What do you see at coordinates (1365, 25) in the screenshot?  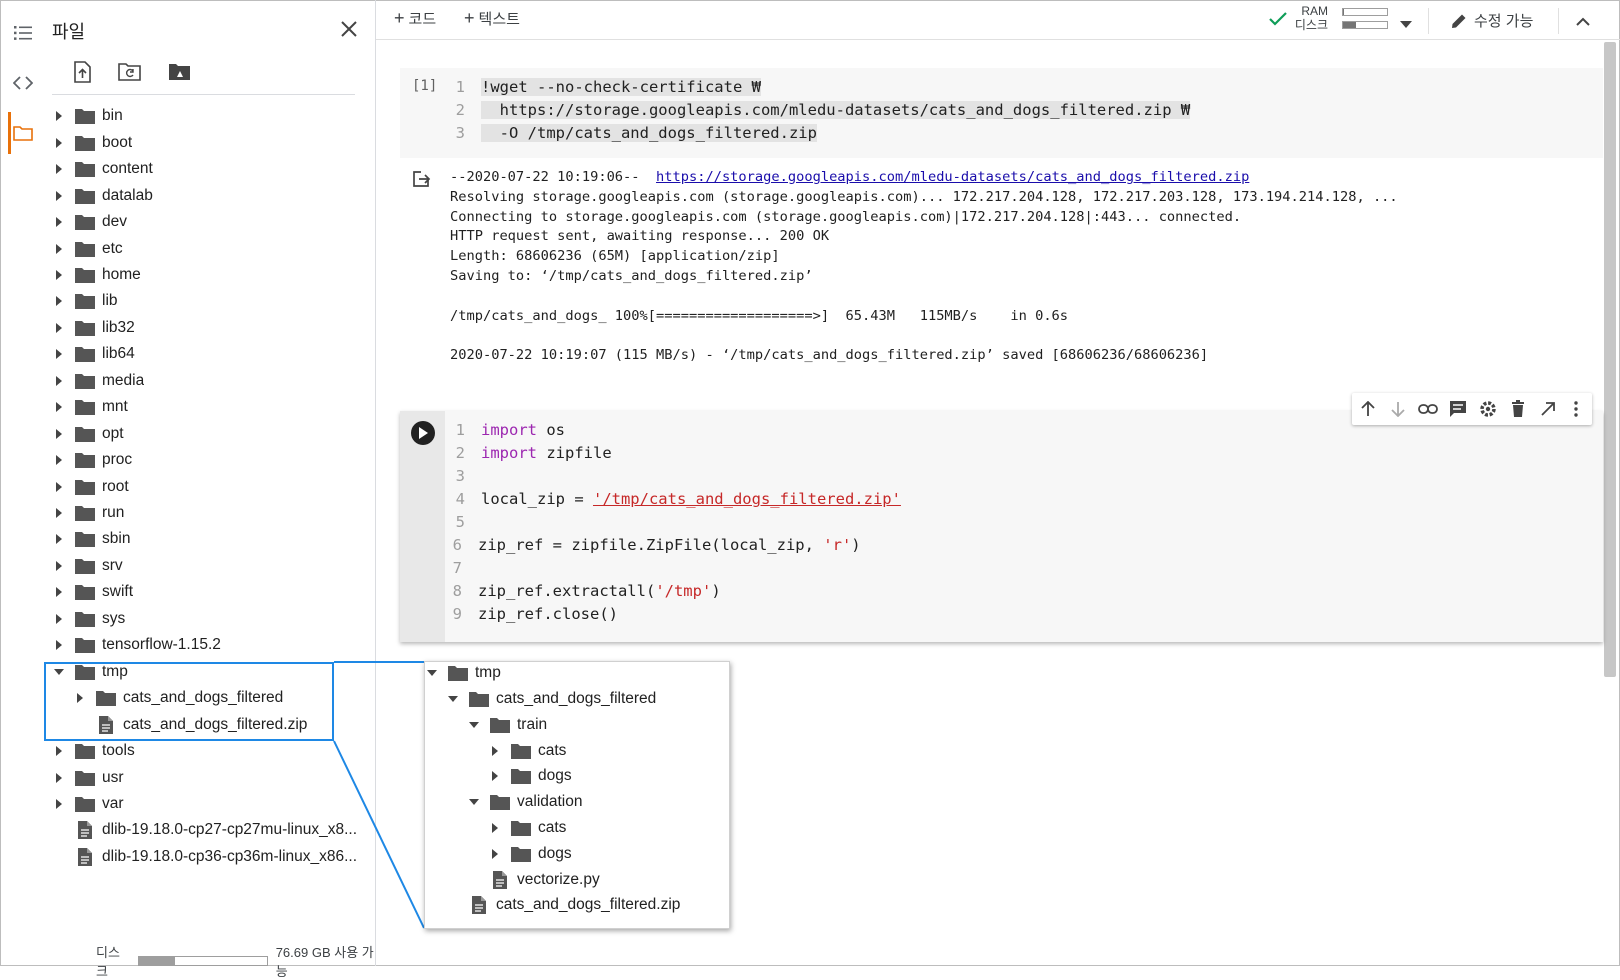 I see `disk-resource-bar` at bounding box center [1365, 25].